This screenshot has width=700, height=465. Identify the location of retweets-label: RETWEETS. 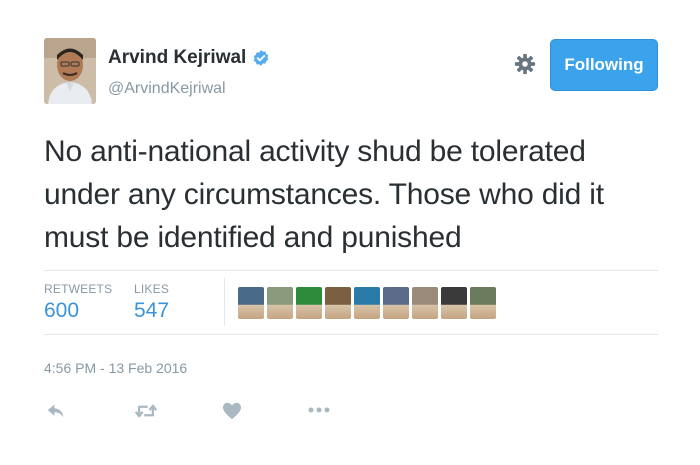
(78, 289).